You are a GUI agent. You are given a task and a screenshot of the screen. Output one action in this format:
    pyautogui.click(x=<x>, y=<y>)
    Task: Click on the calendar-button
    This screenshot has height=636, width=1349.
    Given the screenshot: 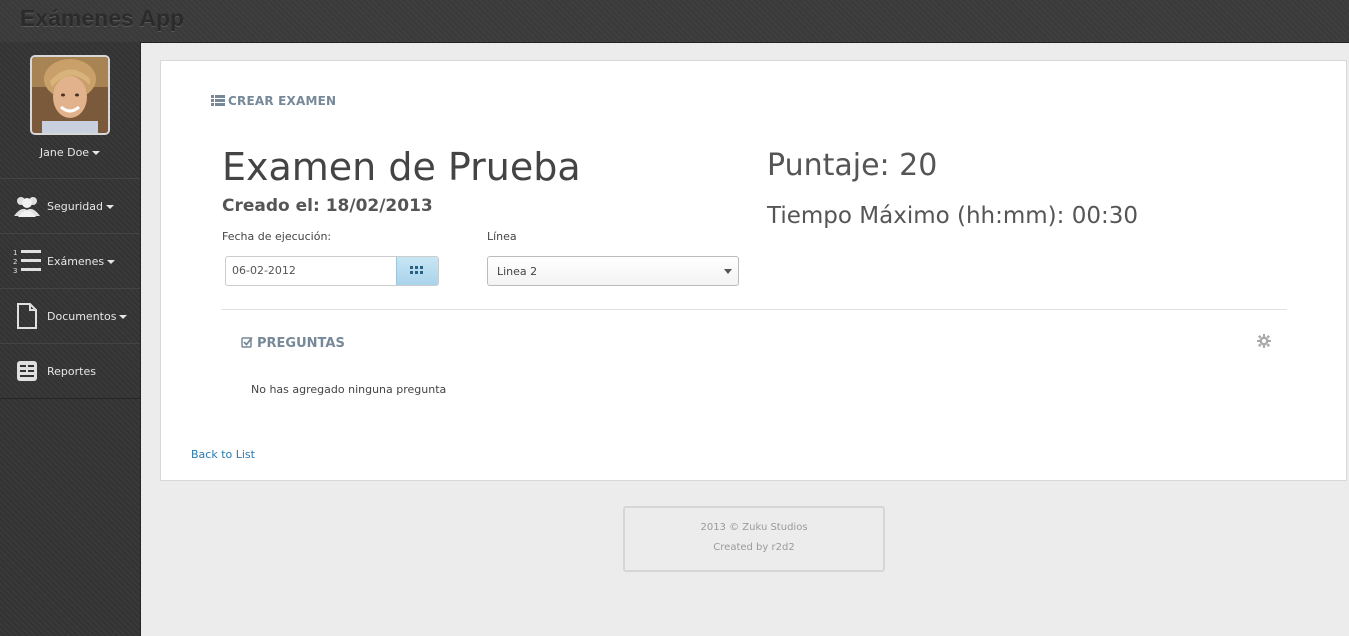 What is the action you would take?
    pyautogui.click(x=417, y=271)
    